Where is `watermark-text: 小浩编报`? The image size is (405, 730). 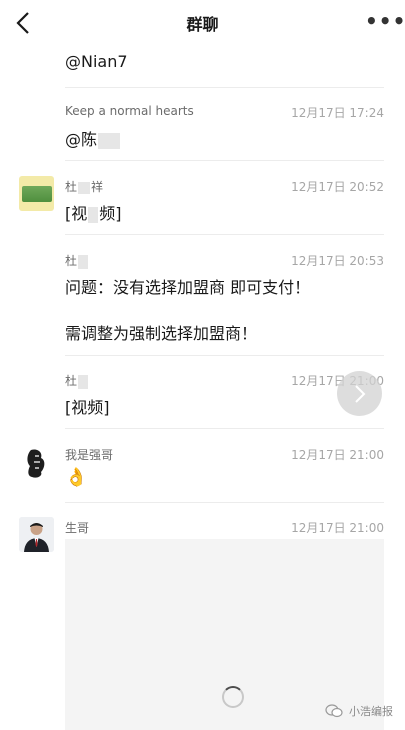 watermark-text: 小浩编报 is located at coordinates (371, 711).